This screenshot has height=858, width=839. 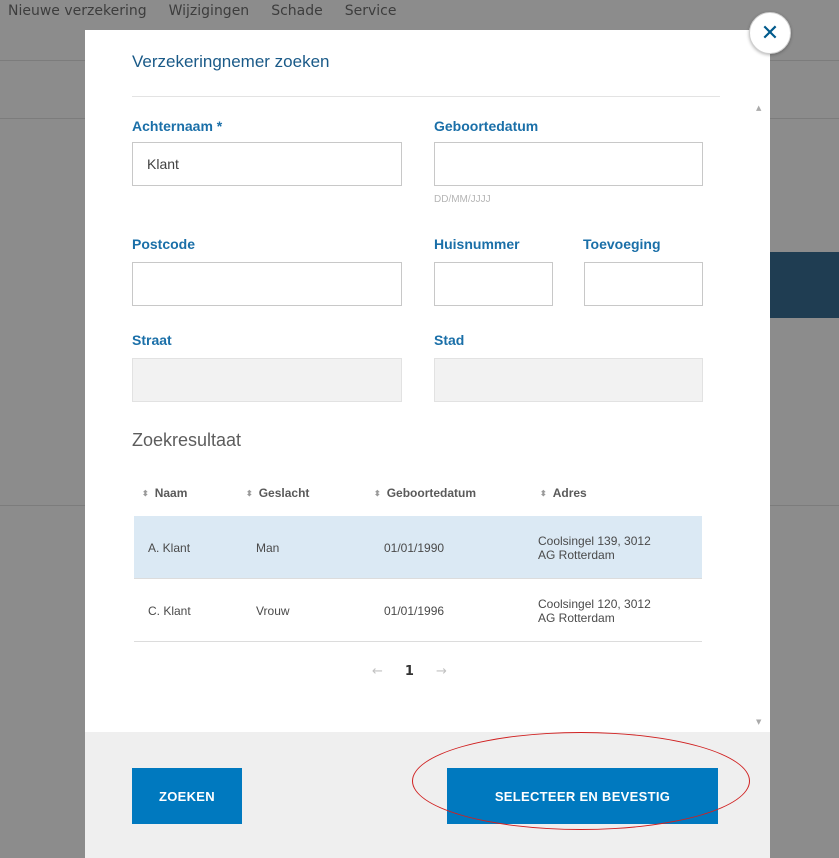 I want to click on cell-geslacht: Vrouw, so click(x=273, y=610).